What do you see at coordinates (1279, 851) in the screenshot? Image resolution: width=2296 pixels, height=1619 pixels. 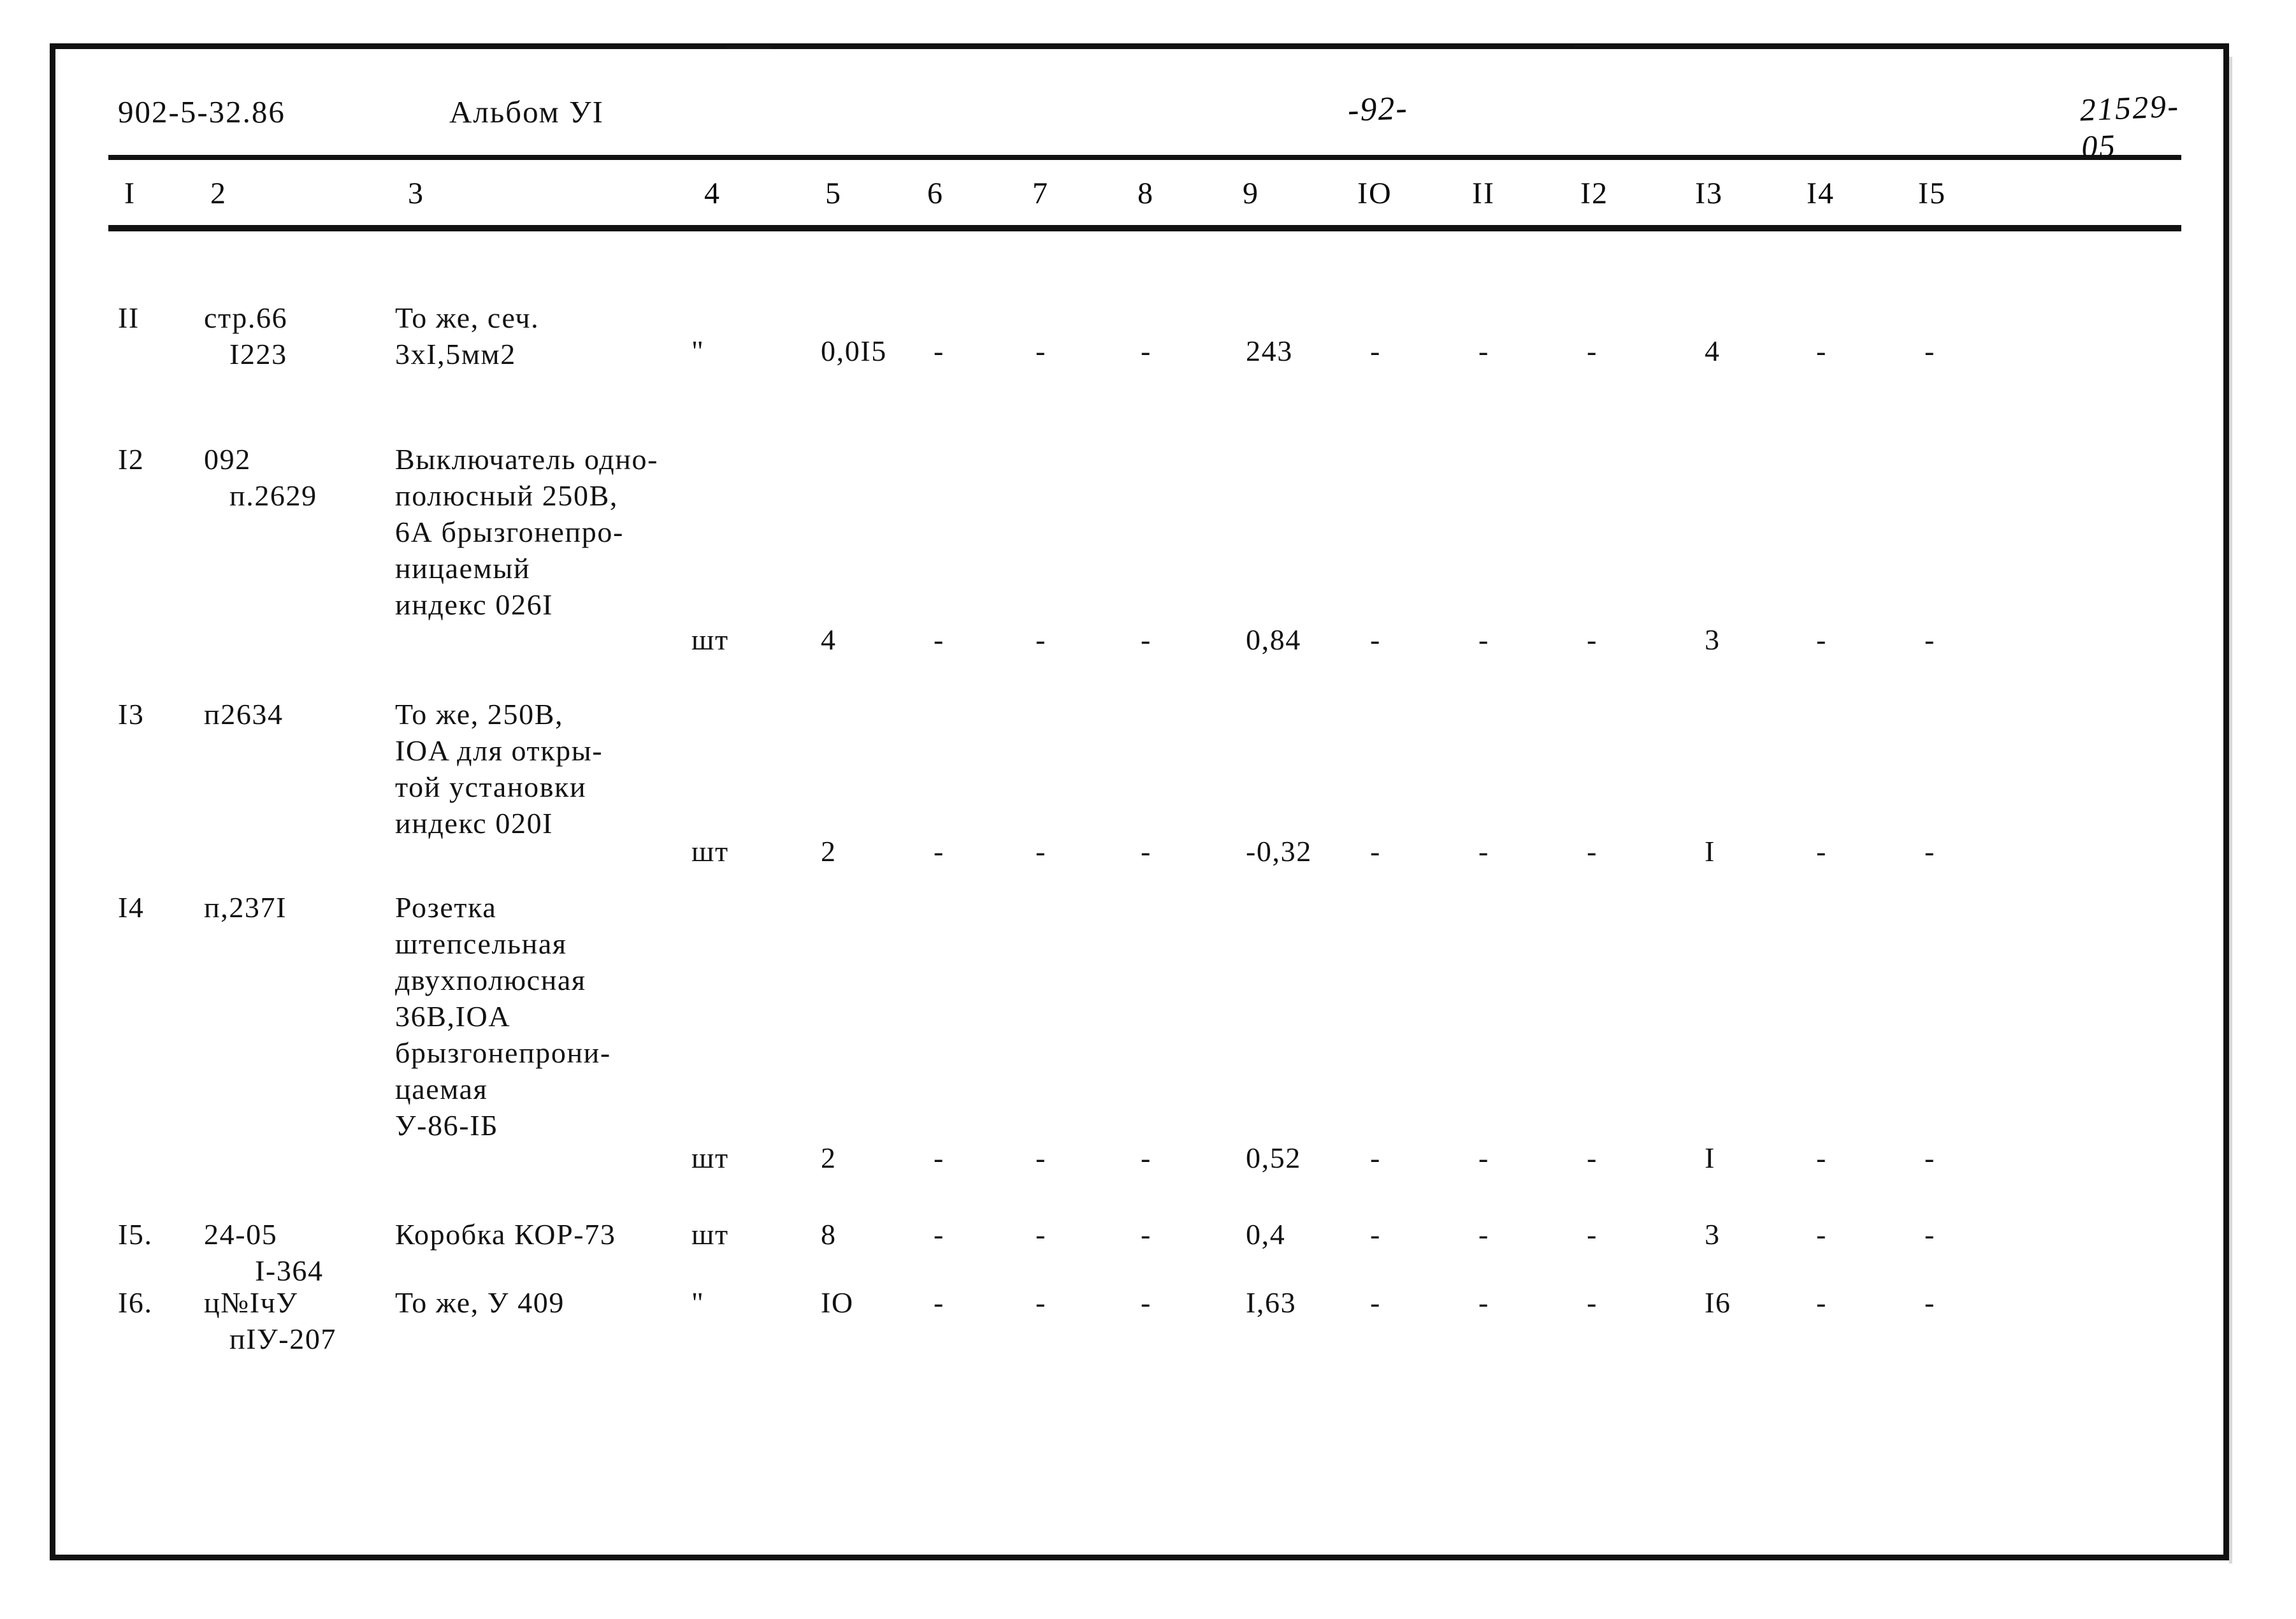 I see `row-value-col-9: -0,32` at bounding box center [1279, 851].